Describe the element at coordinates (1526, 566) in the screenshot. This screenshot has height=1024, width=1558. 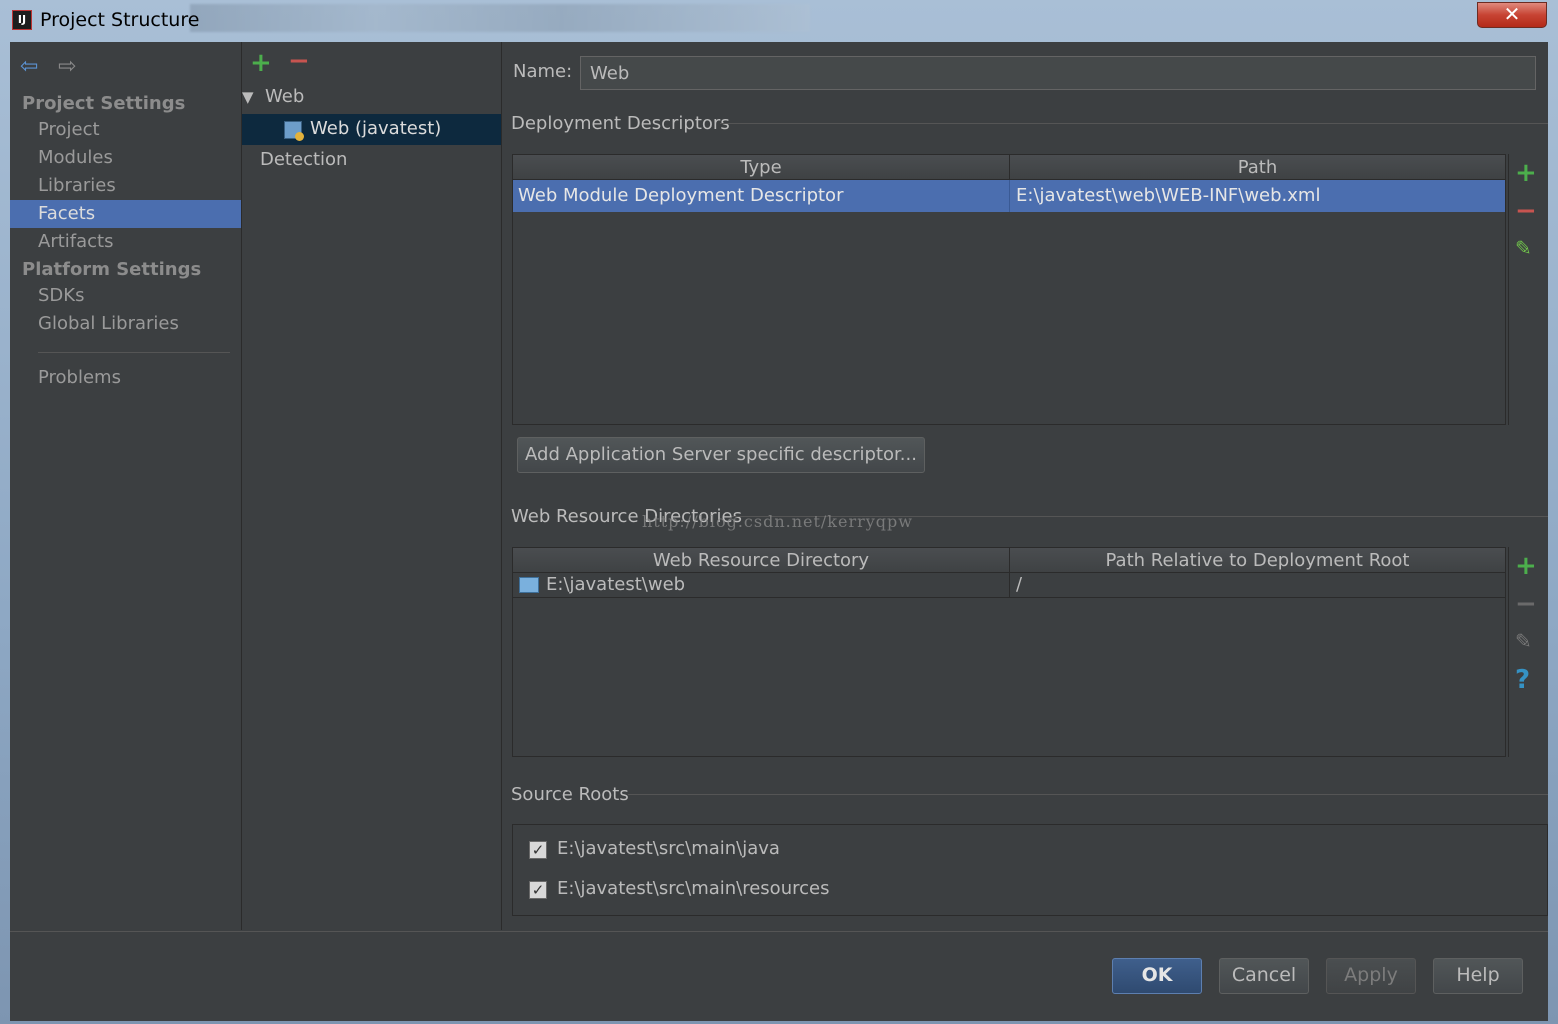
I see `add-resource-icon: +` at that location.